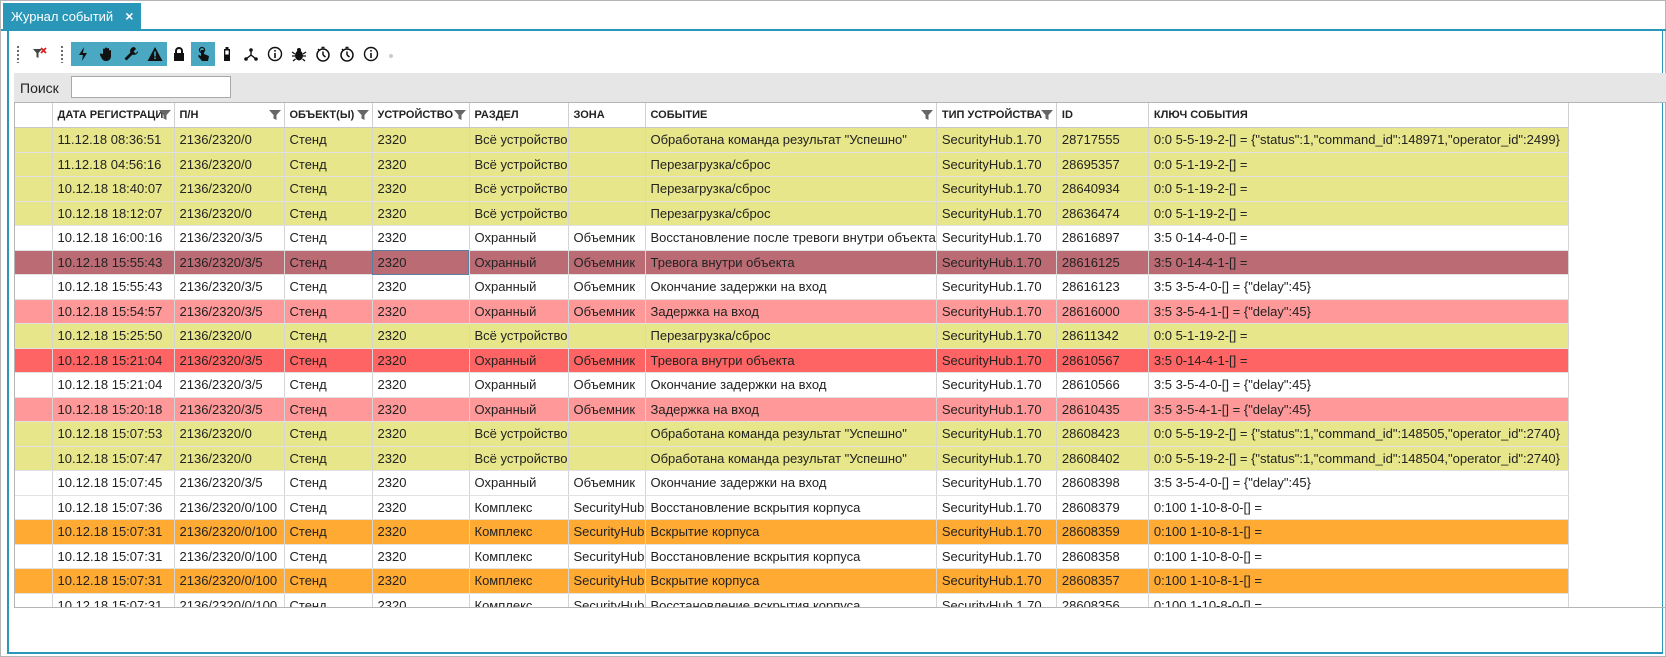 The height and width of the screenshot is (657, 1666). I want to click on table-cell: Тревога внутри объекта, so click(791, 360).